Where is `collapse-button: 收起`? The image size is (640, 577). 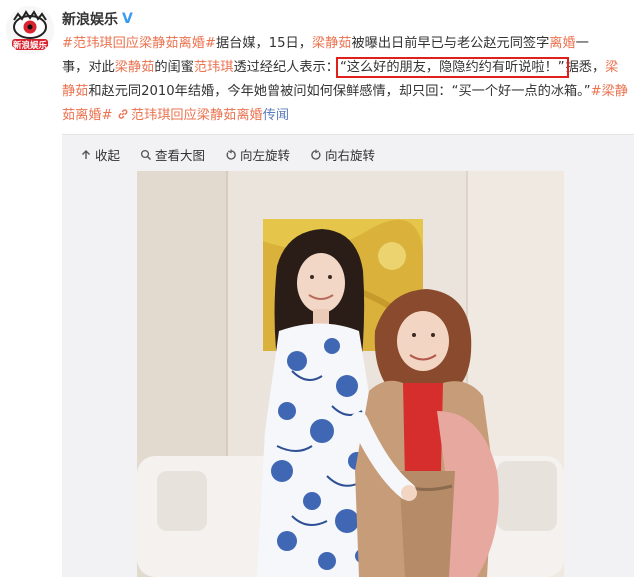 collapse-button: 收起 is located at coordinates (100, 154).